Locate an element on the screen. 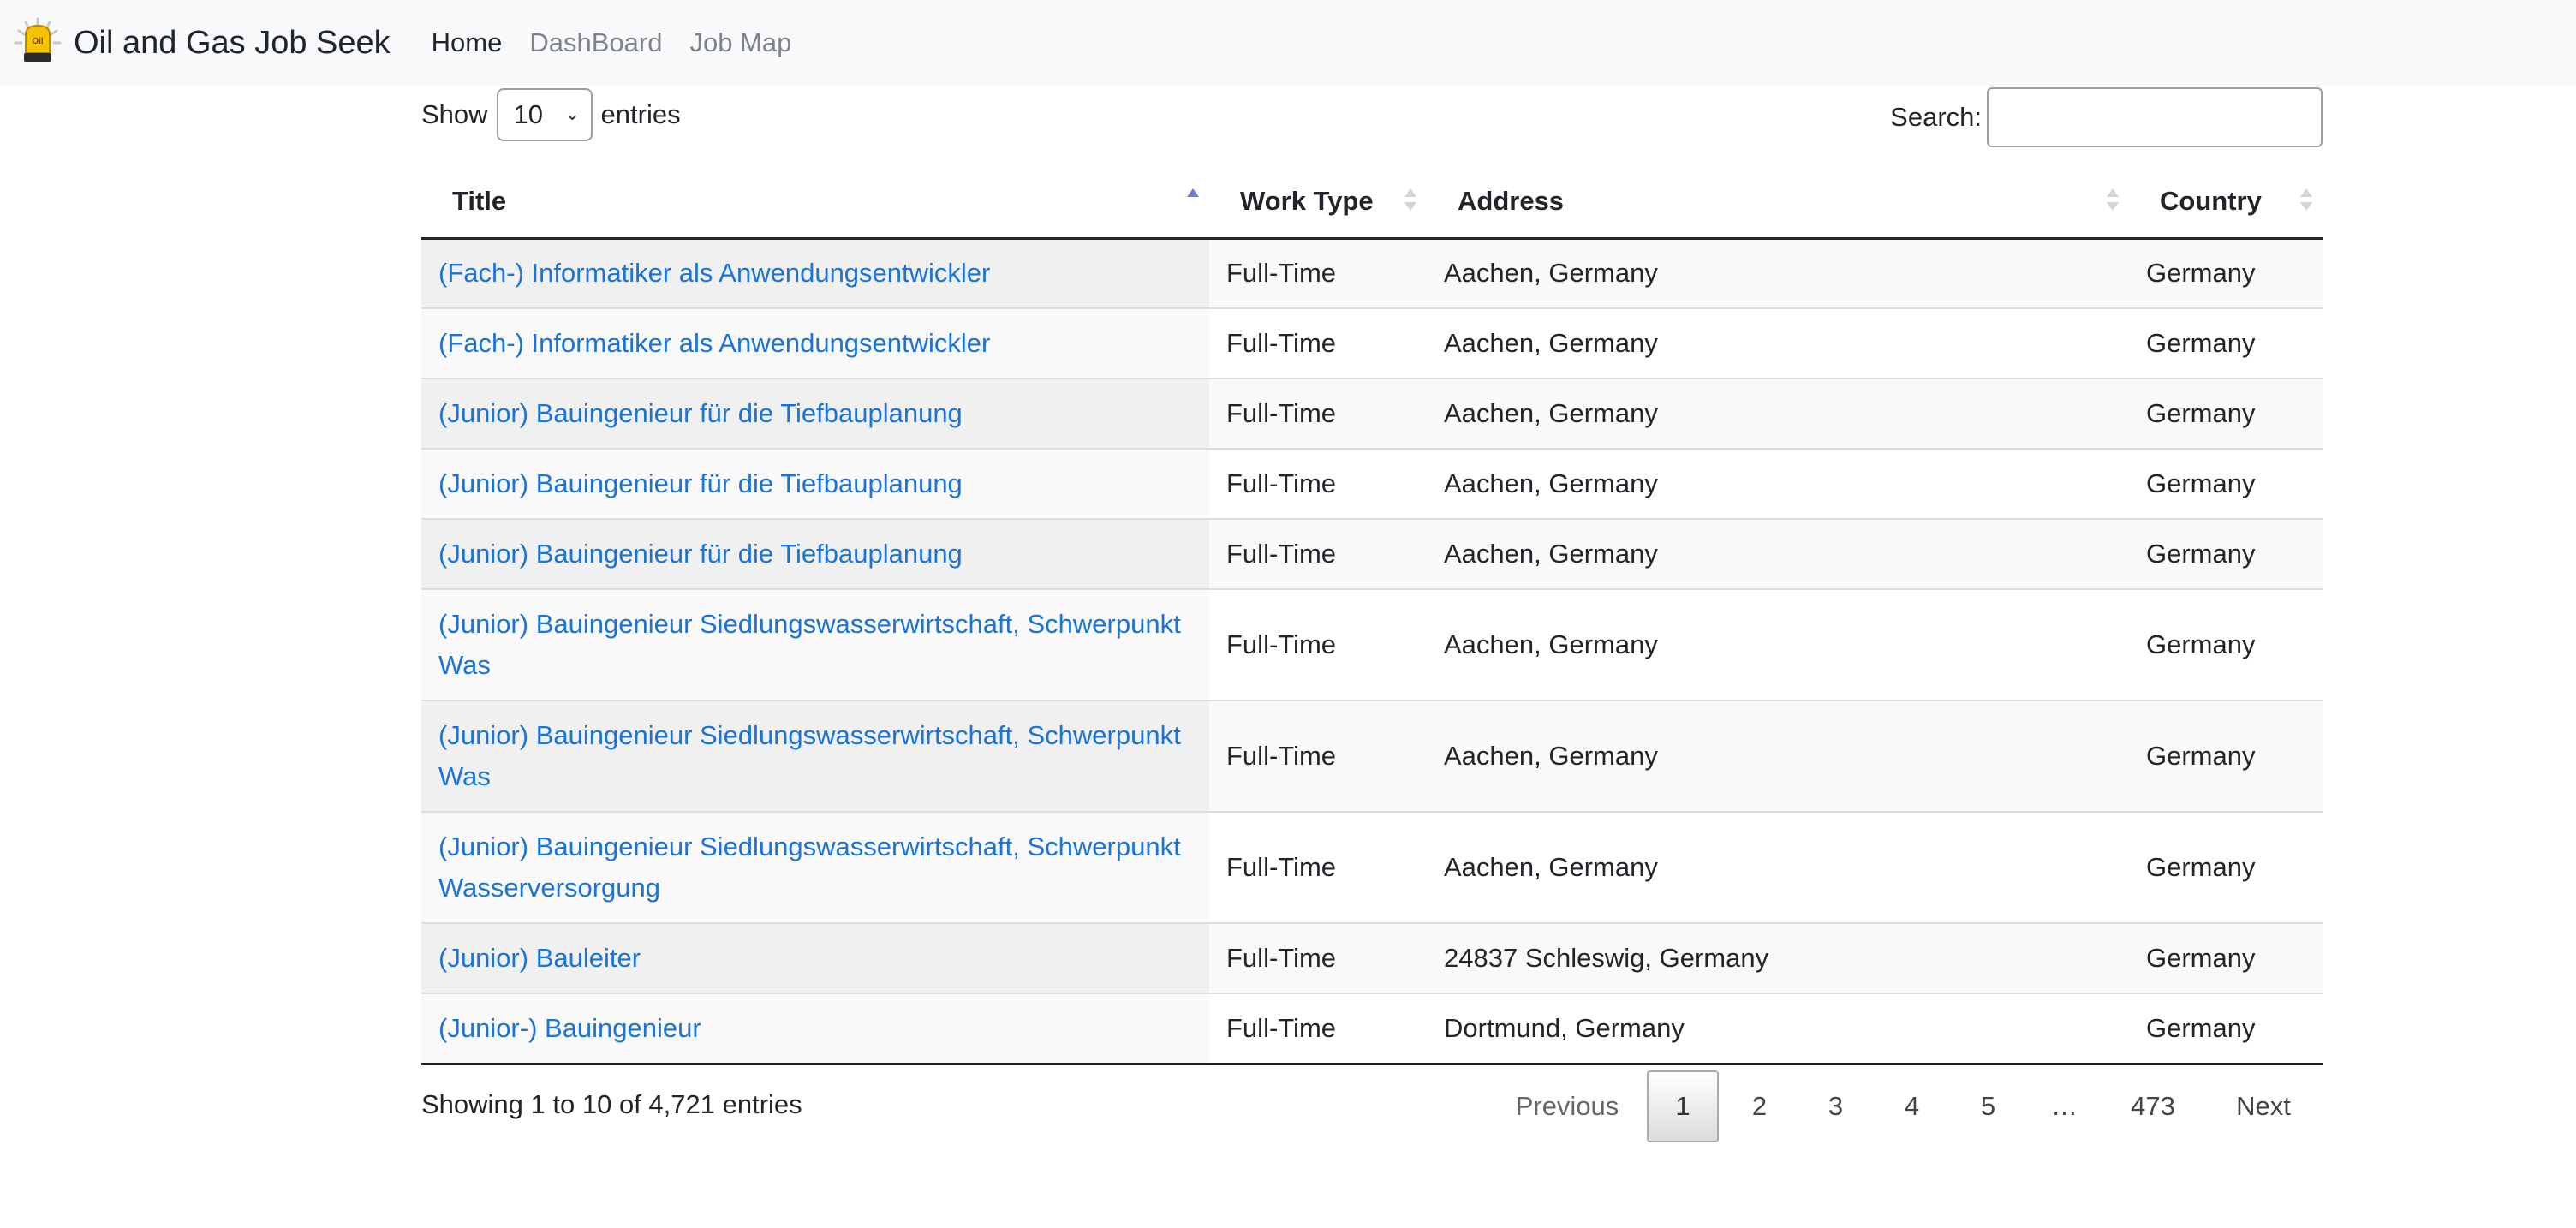 The height and width of the screenshot is (1228, 2576). search-input is located at coordinates (2155, 117).